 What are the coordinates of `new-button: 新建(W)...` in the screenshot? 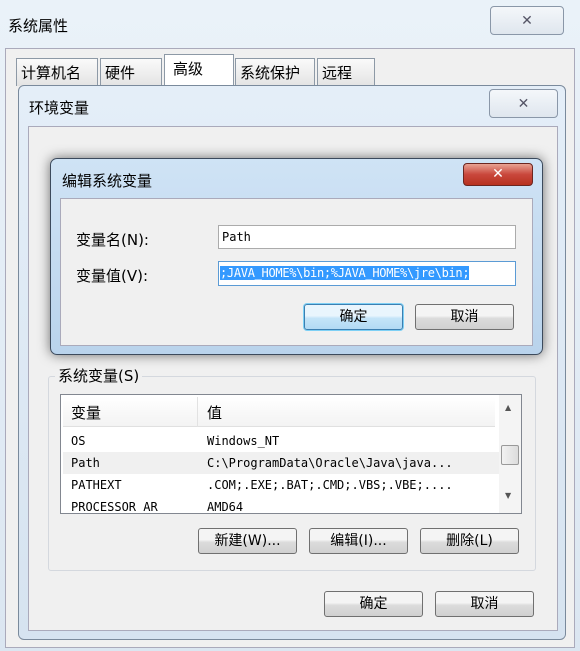 It's located at (247, 541).